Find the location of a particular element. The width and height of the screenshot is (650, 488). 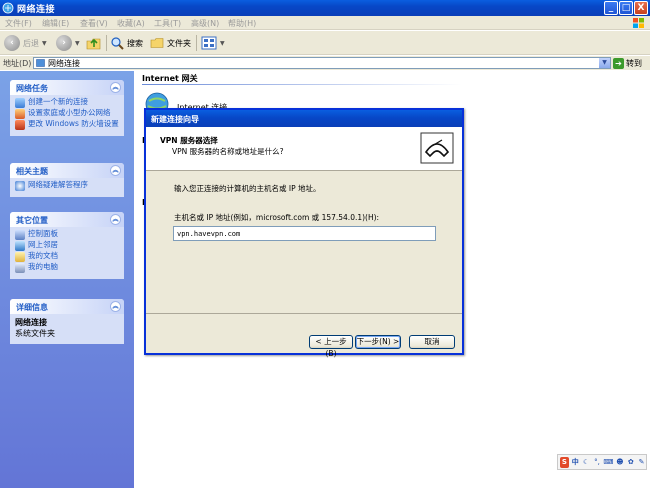

back-dropdown-icon: ▼ is located at coordinates (44, 43).